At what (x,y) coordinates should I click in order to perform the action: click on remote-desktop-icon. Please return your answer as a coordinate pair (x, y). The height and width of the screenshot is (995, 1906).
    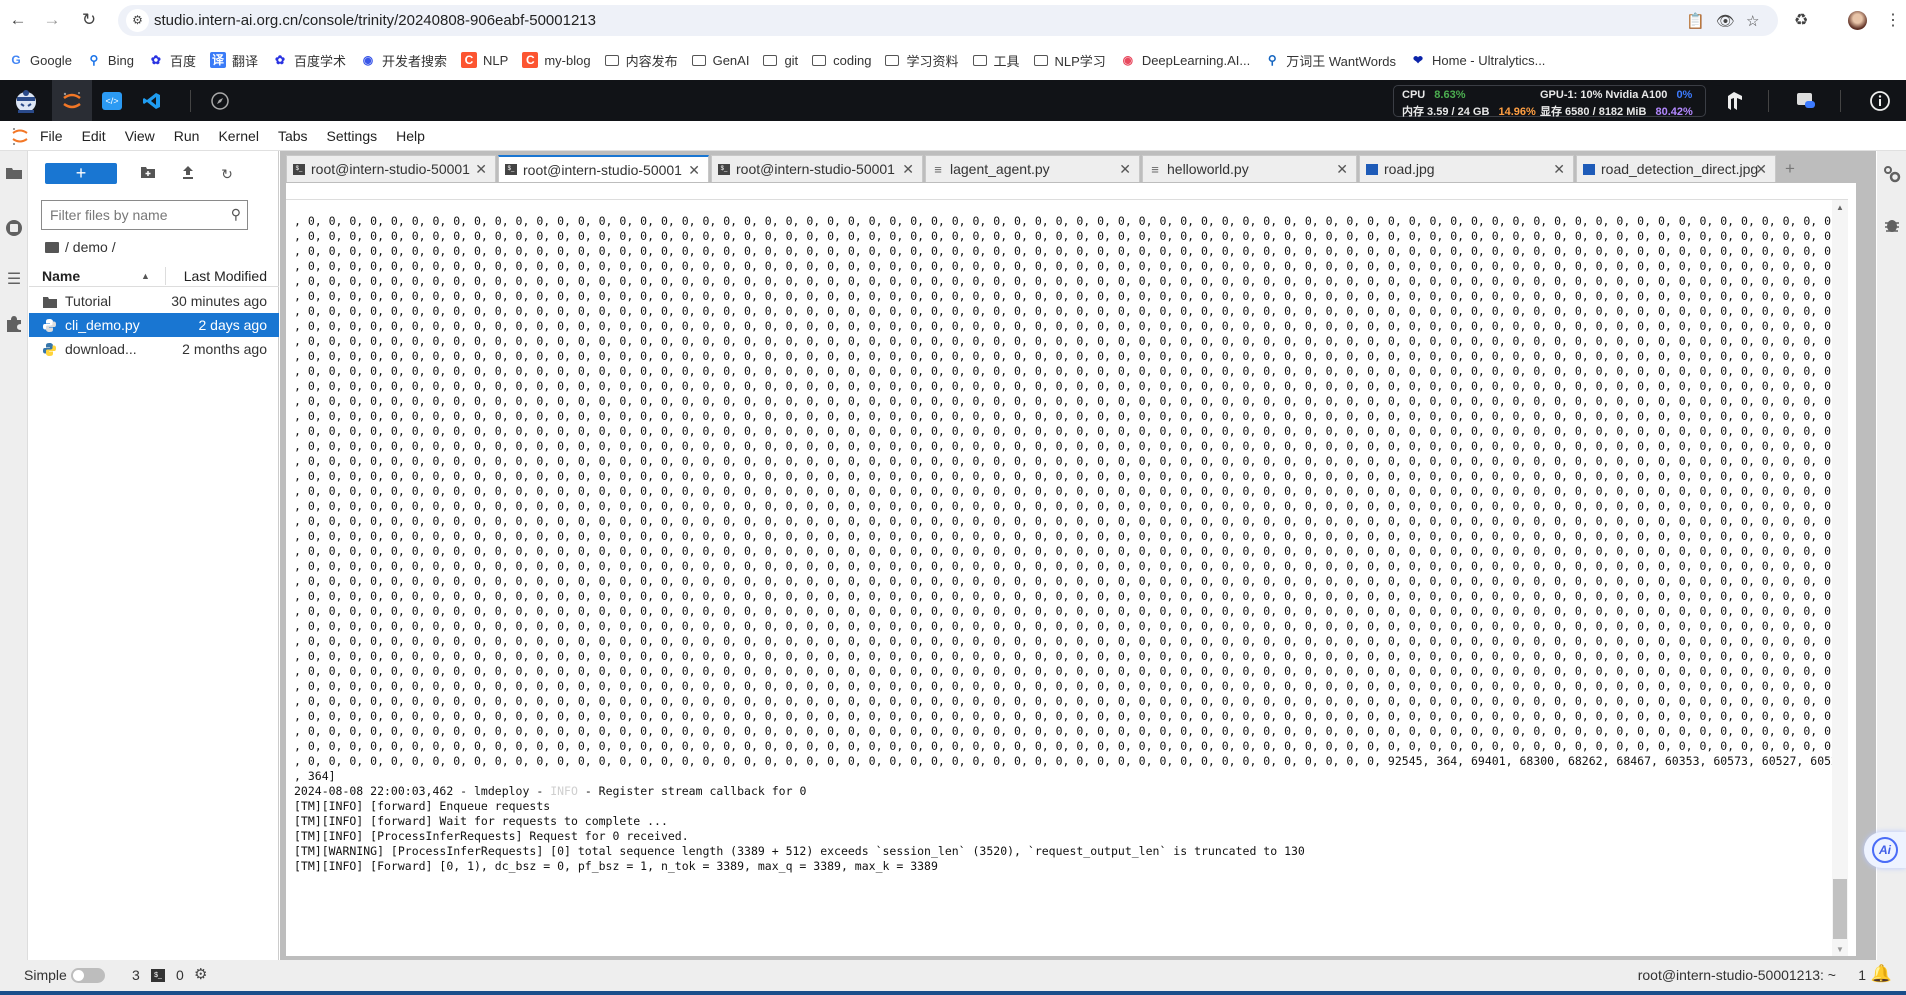
    Looking at the image, I should click on (1806, 100).